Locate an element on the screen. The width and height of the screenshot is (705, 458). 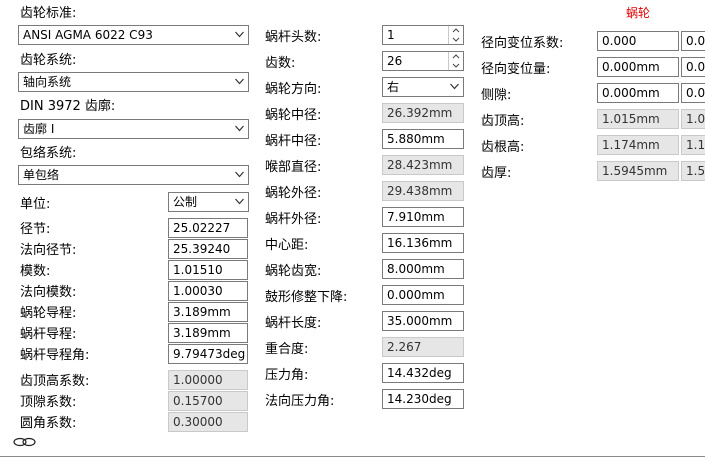
gear-standard-select: ANSI AGMA 6022 C93 is located at coordinates (133, 35).